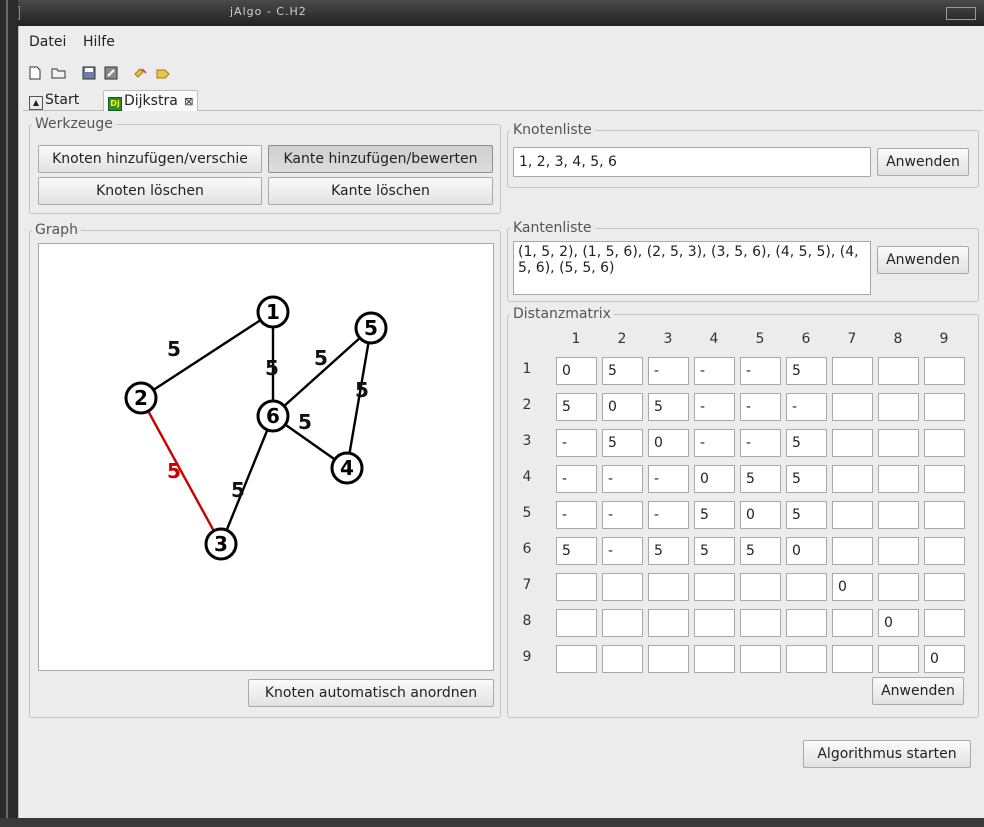  Describe the element at coordinates (380, 159) in the screenshot. I see `add-rate-edge-button: Kante hinzufügen/bewerten` at that location.